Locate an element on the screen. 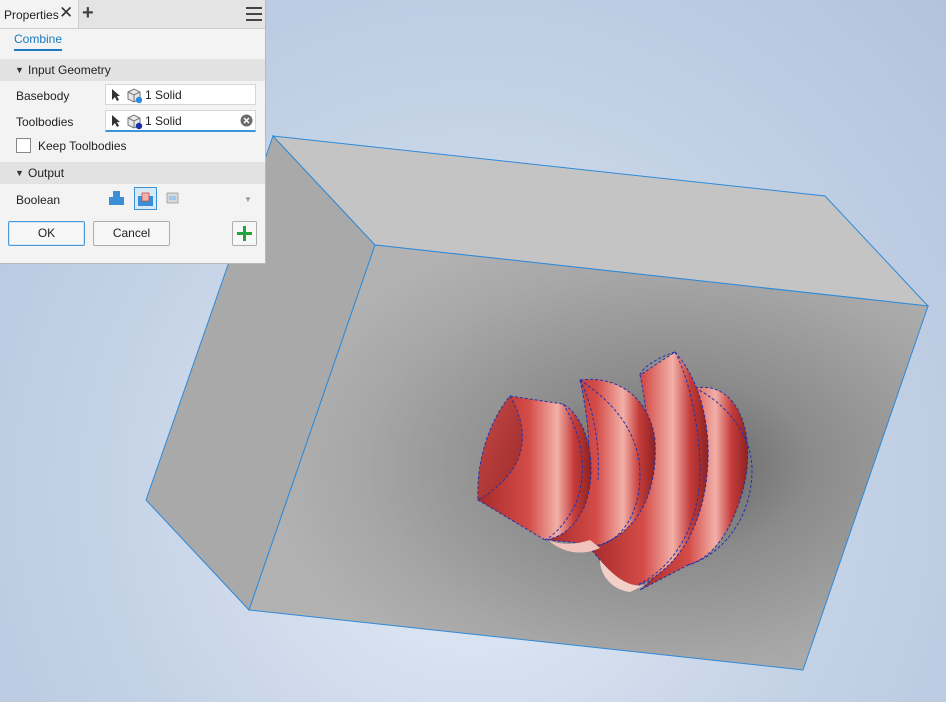 The height and width of the screenshot is (702, 946). tab-properties: Properties ✕ is located at coordinates (39, 14).